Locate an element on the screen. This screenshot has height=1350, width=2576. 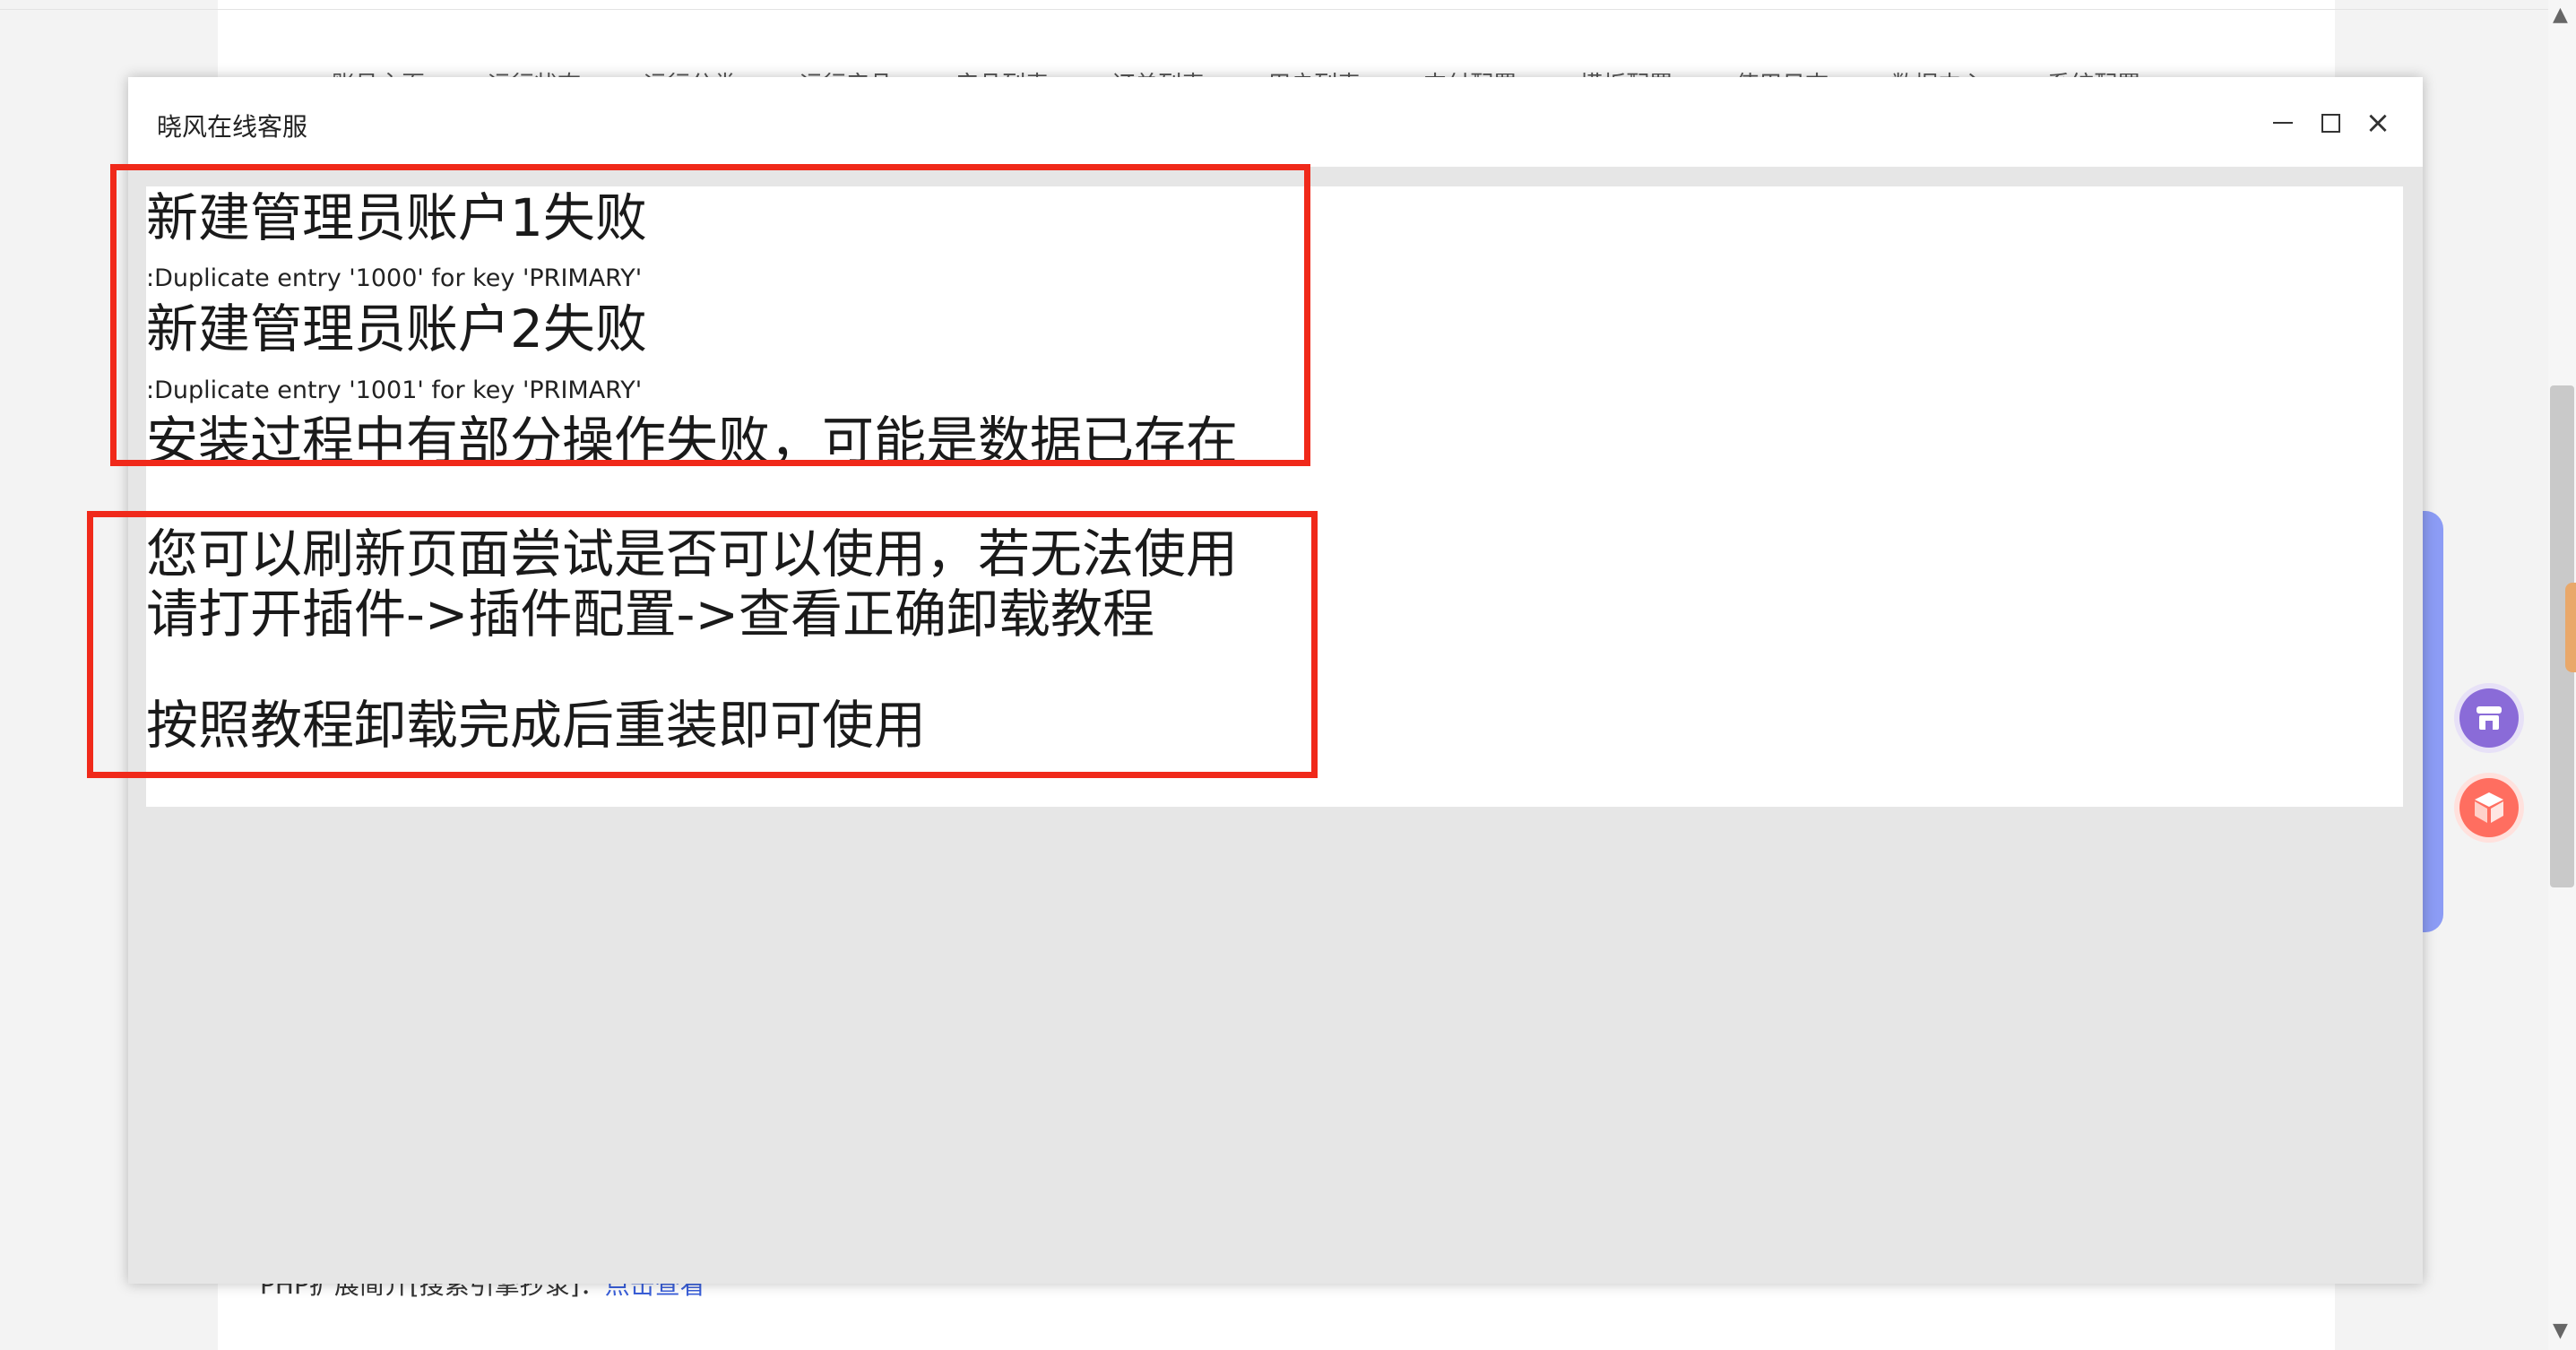
store-icon is located at coordinates (2489, 718).